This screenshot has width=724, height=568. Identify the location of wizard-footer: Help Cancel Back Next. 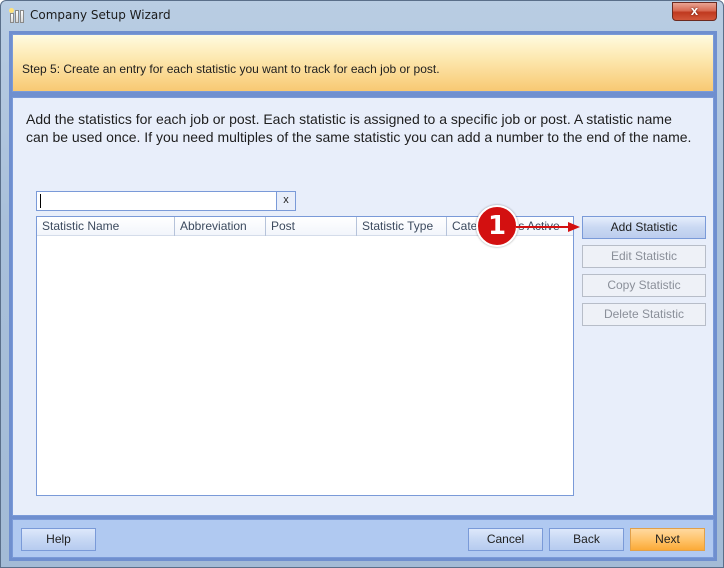
(363, 538).